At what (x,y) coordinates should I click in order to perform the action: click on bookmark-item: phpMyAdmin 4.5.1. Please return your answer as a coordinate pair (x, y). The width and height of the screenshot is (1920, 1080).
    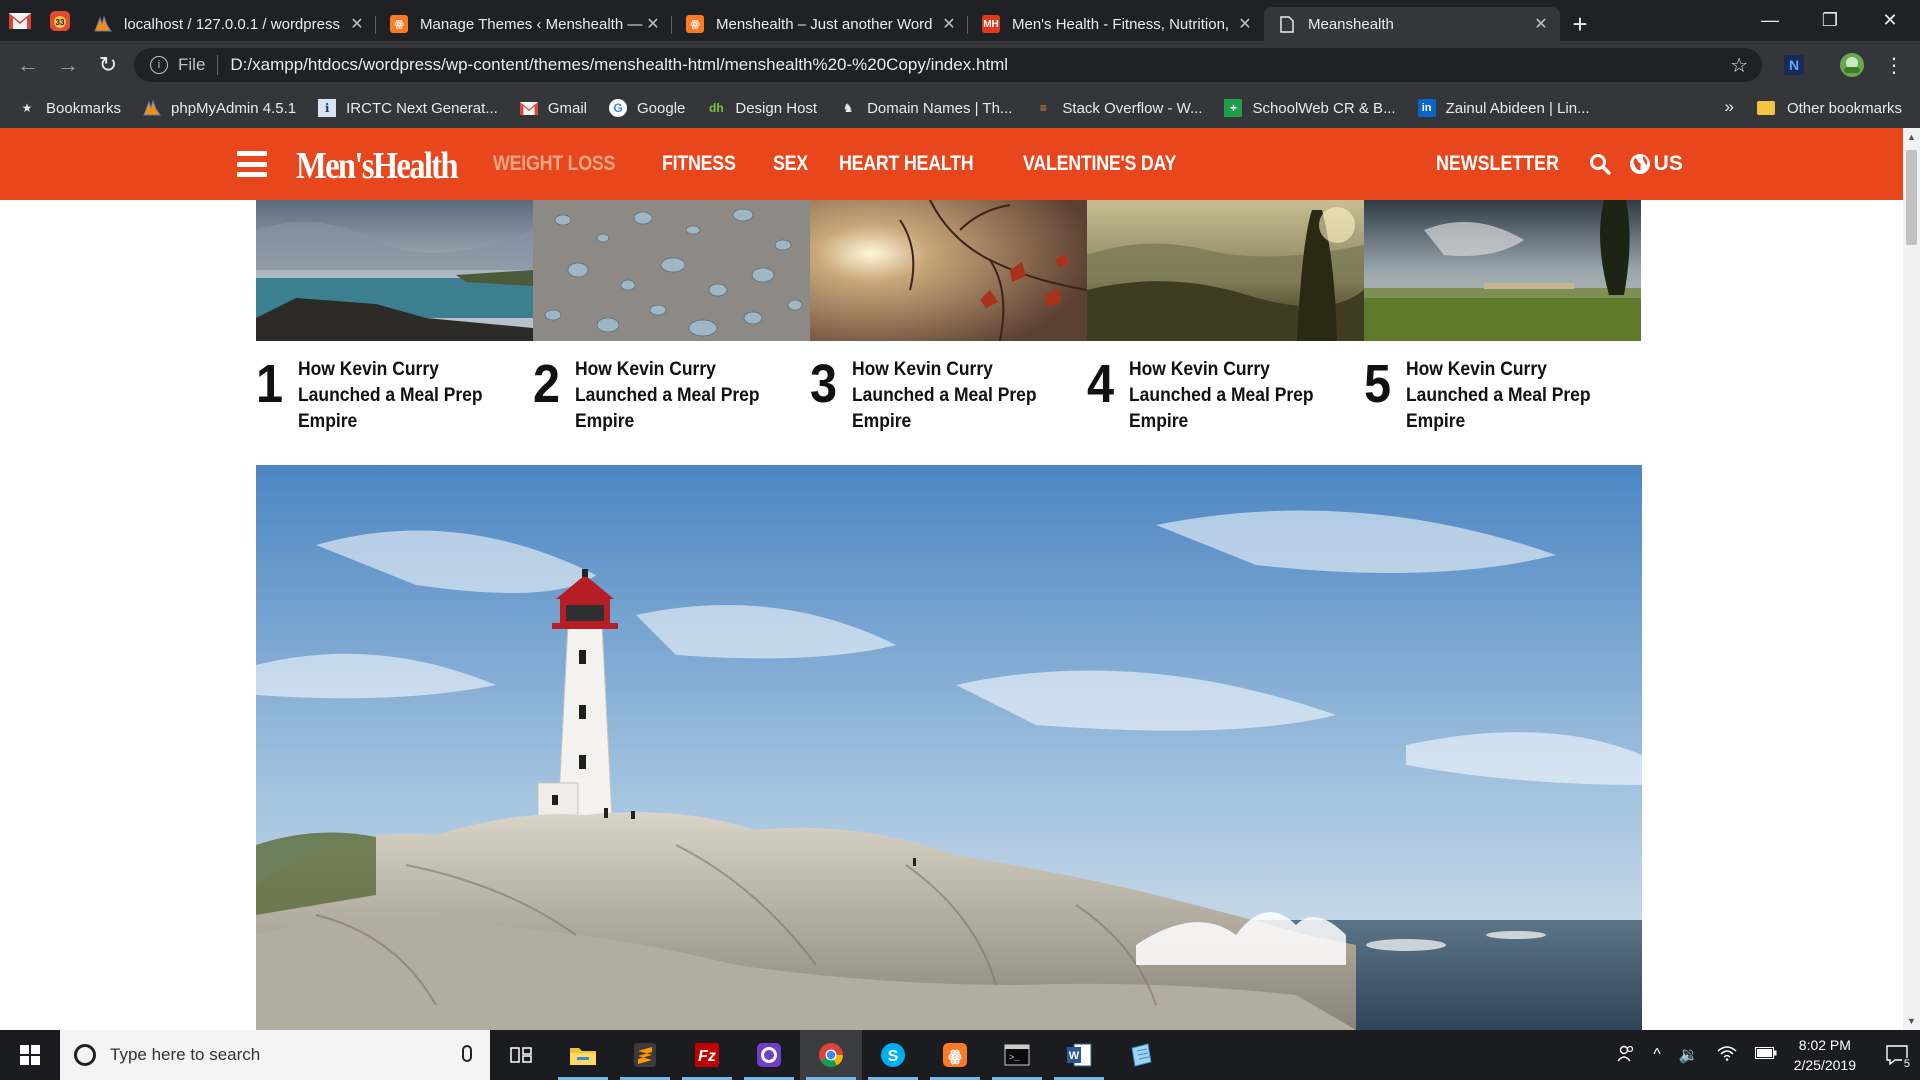
    Looking at the image, I should click on (219, 108).